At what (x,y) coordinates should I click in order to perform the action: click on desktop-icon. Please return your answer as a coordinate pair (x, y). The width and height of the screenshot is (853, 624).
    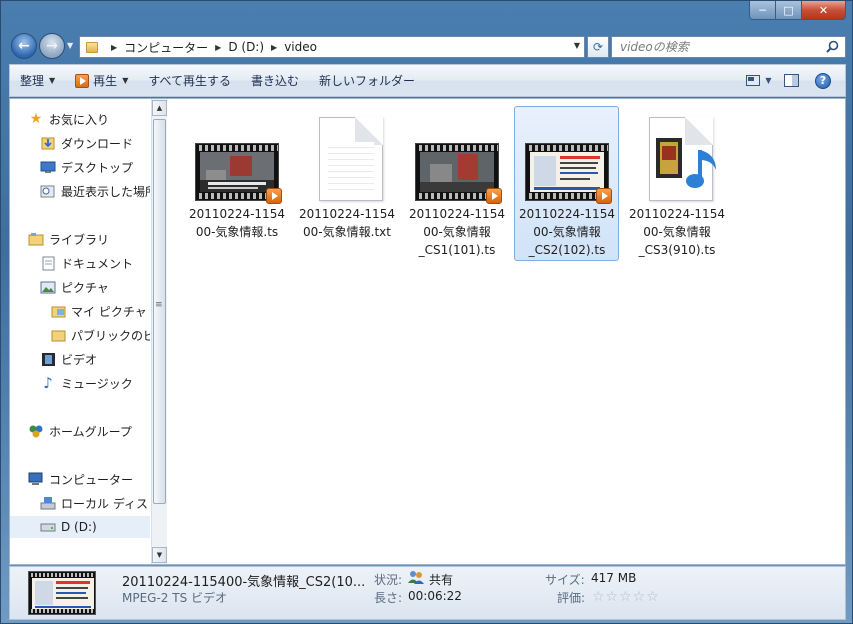
    Looking at the image, I should click on (48, 167).